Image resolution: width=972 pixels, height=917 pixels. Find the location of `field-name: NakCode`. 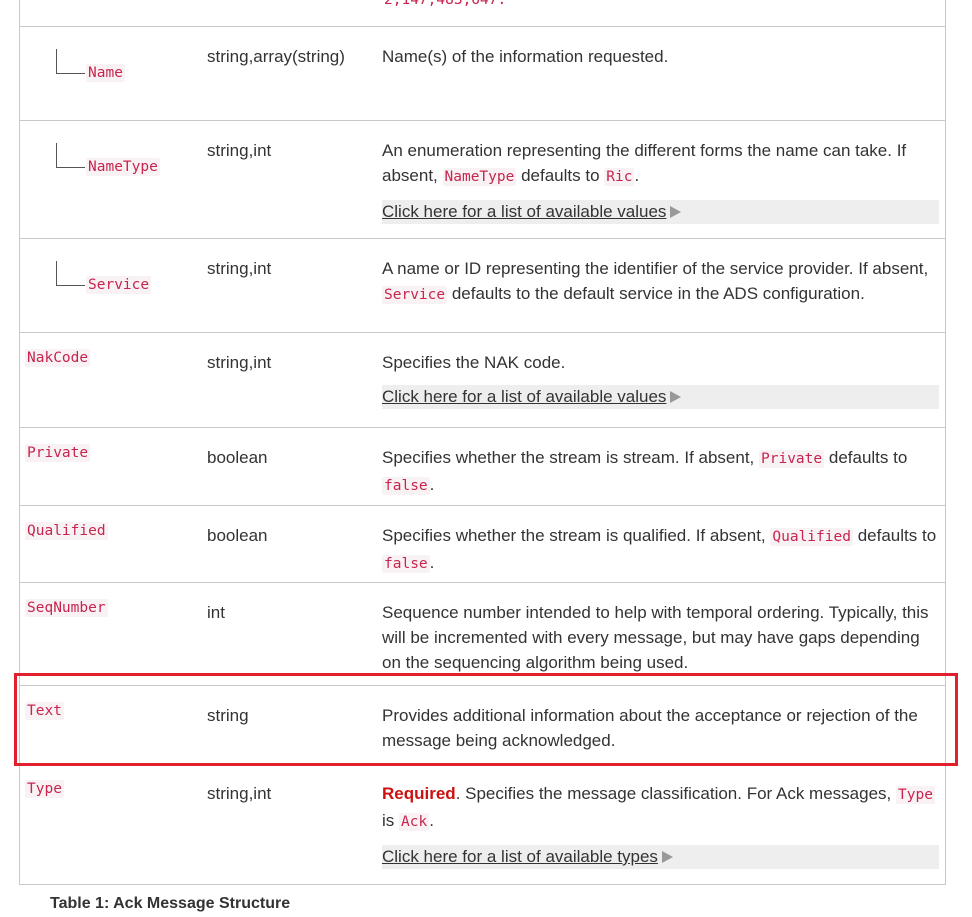

field-name: NakCode is located at coordinates (58, 358).